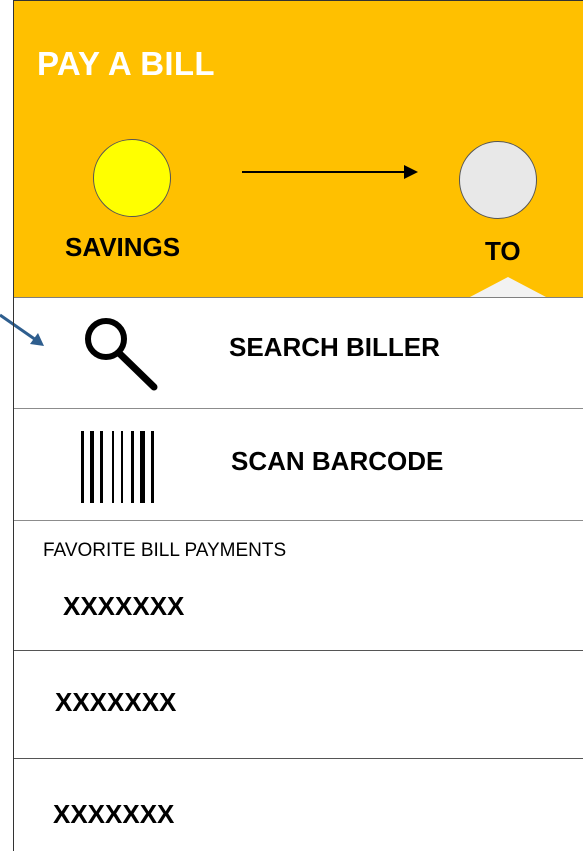  Describe the element at coordinates (165, 550) in the screenshot. I see `favorites-heading: FAVORITE BILL PAYMENTS` at that location.